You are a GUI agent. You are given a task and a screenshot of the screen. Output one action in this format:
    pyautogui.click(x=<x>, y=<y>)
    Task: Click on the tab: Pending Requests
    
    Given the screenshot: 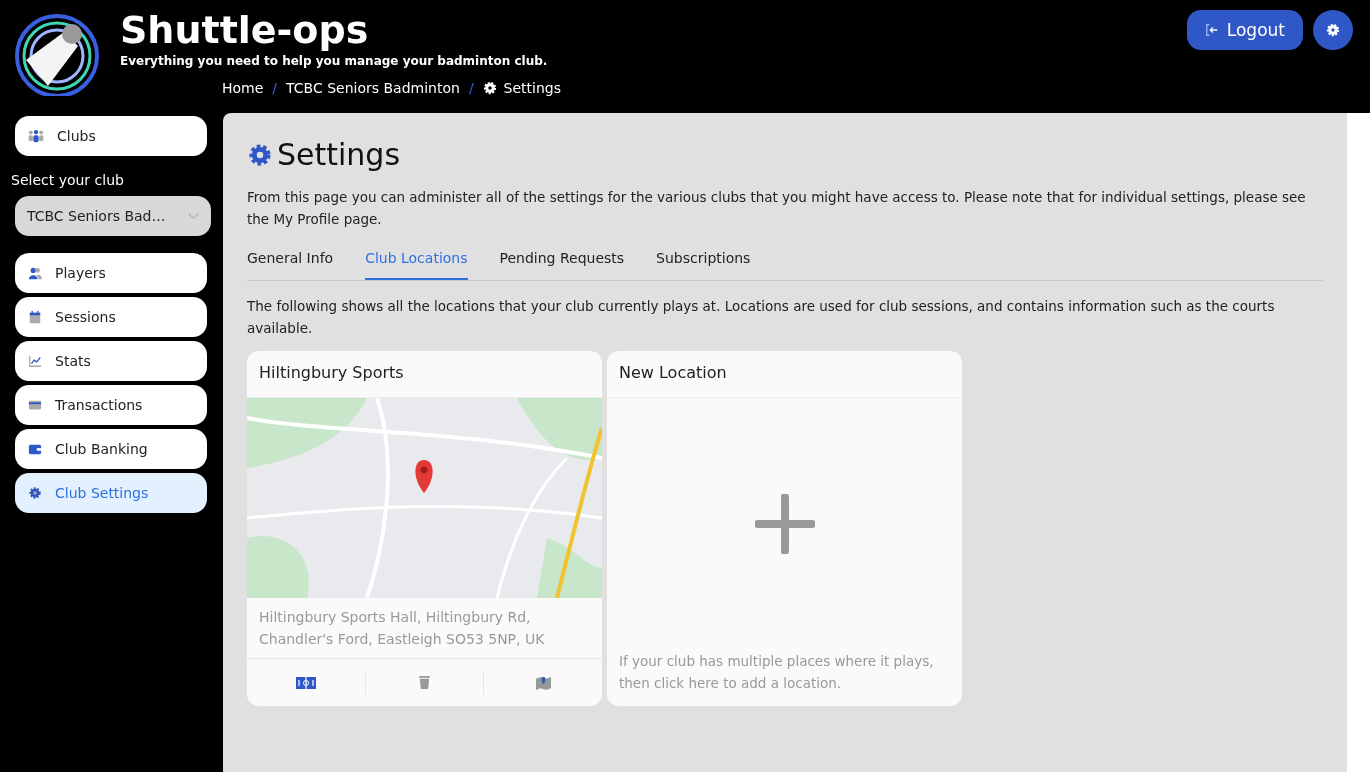 What is the action you would take?
    pyautogui.click(x=562, y=262)
    